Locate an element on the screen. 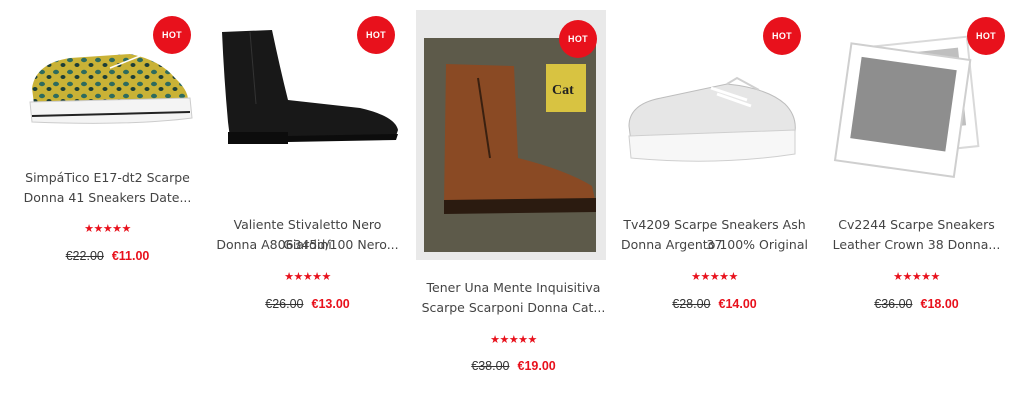 This screenshot has height=401, width=1024. old-price: €28.00 is located at coordinates (691, 304).